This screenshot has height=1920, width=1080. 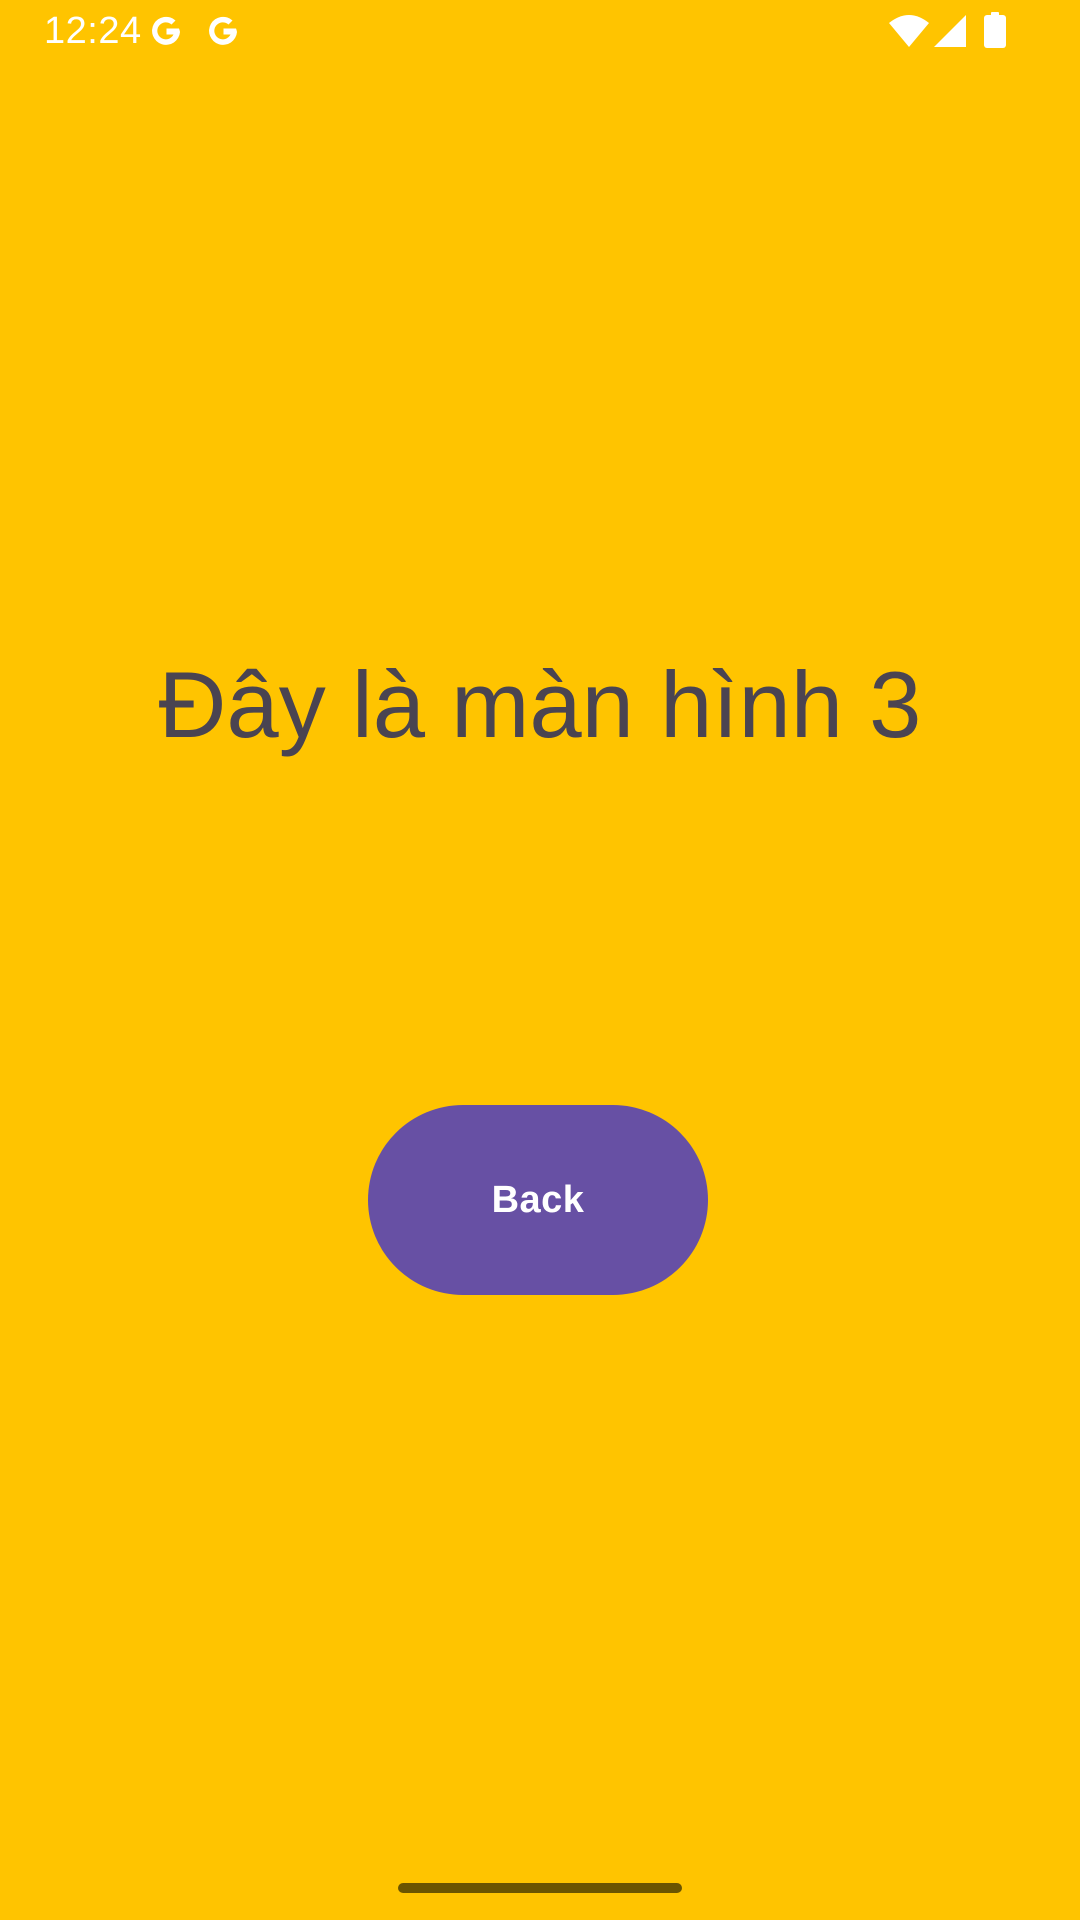 I want to click on screen-title: Đây là màn hình 3, so click(x=540, y=704).